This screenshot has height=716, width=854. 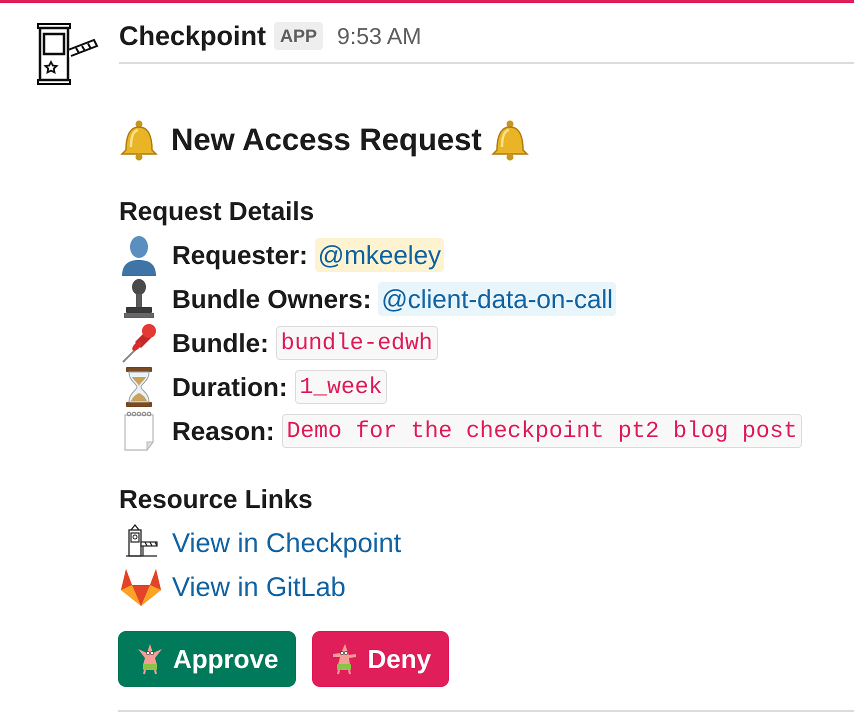 What do you see at coordinates (326, 140) in the screenshot?
I see `message-title: New Access Request` at bounding box center [326, 140].